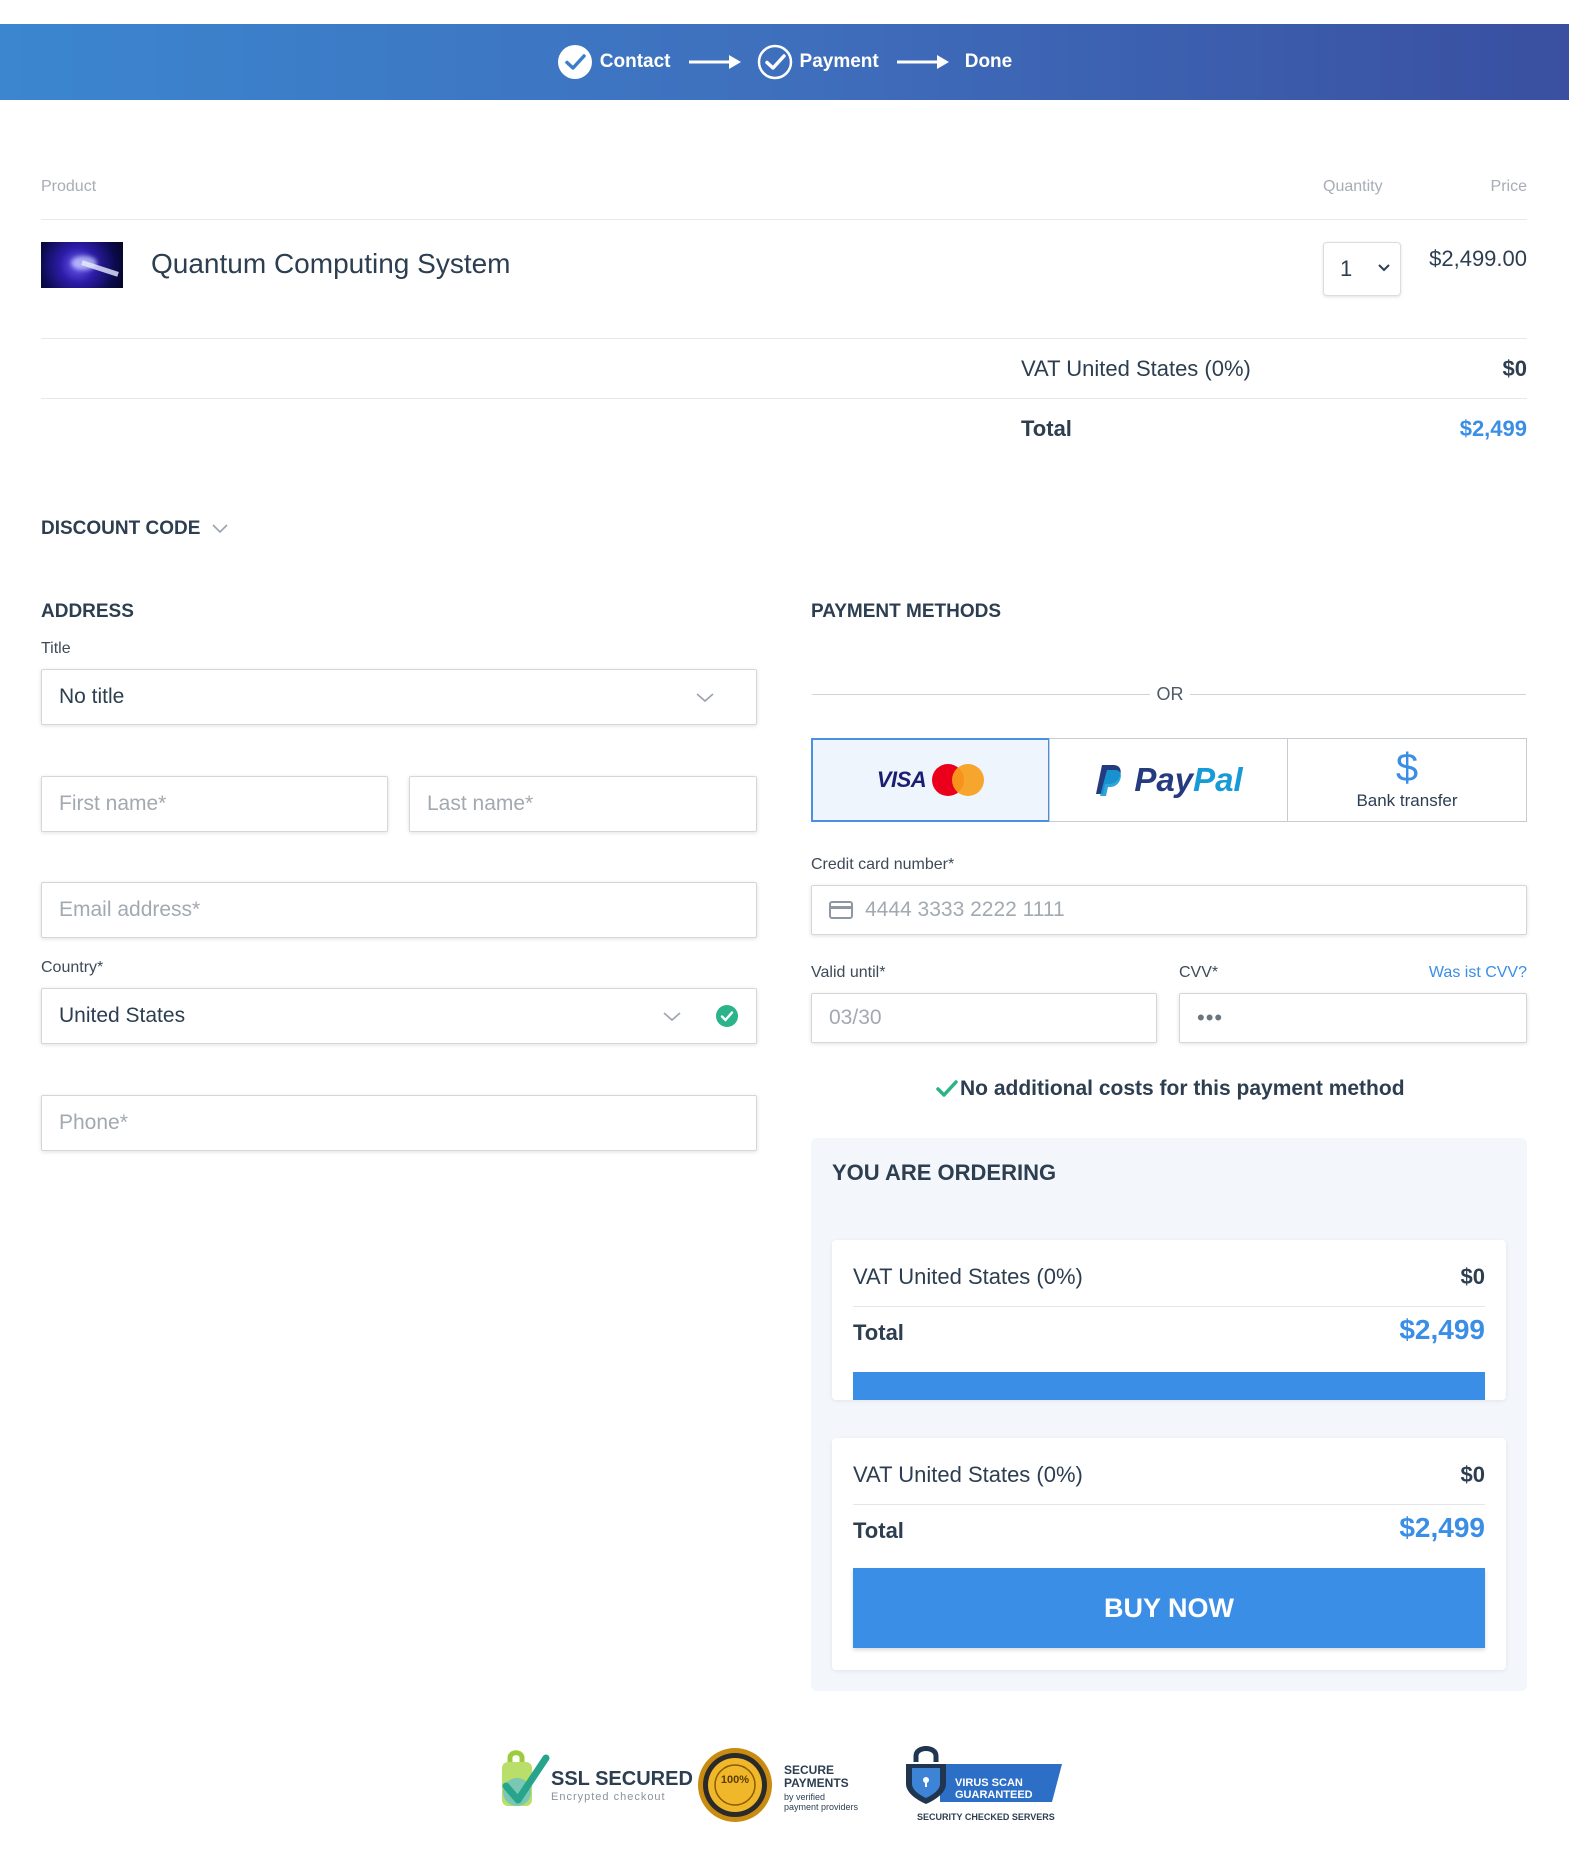 The image size is (1569, 1864). Describe the element at coordinates (944, 1172) in the screenshot. I see `ordering-heading: YOU ARE ORDERING` at that location.